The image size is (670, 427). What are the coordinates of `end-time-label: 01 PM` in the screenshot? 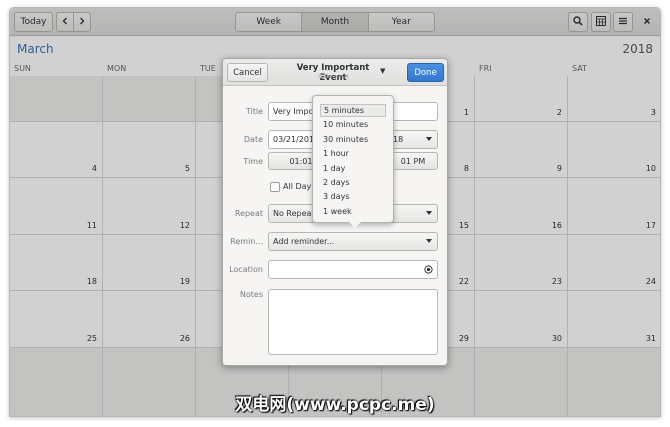 It's located at (413, 161).